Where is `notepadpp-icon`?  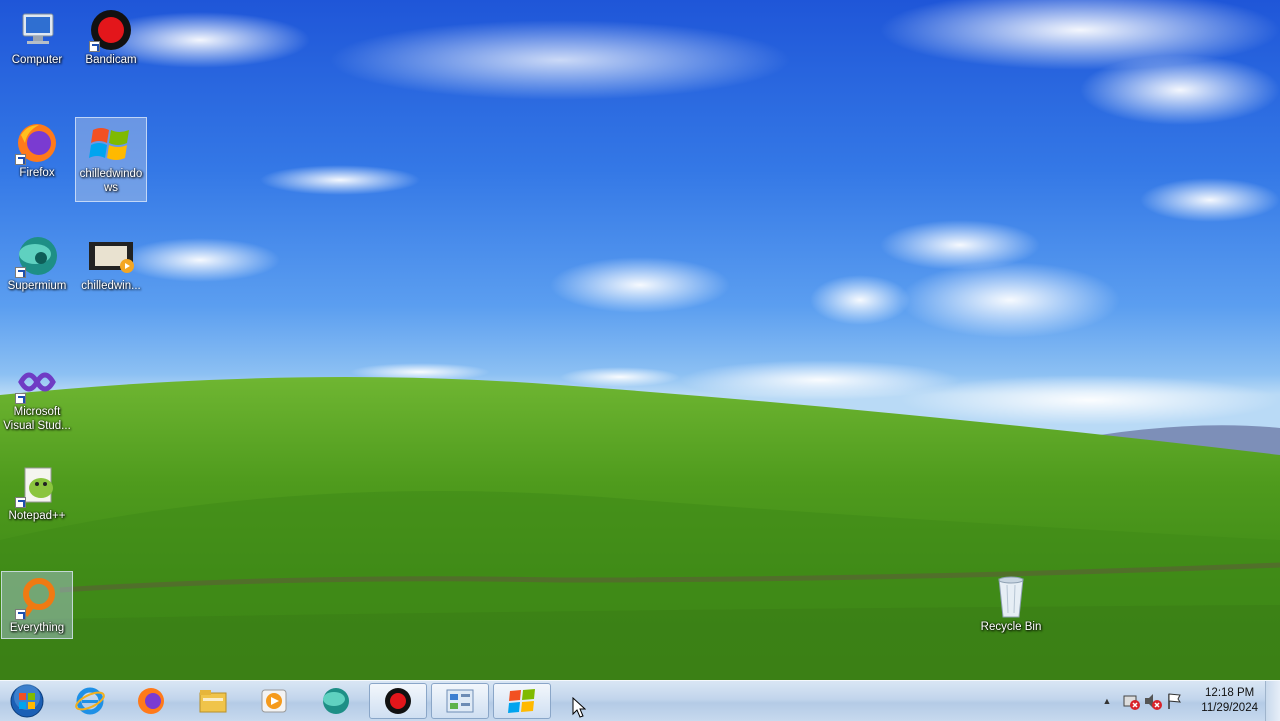
notepadpp-icon is located at coordinates (37, 486).